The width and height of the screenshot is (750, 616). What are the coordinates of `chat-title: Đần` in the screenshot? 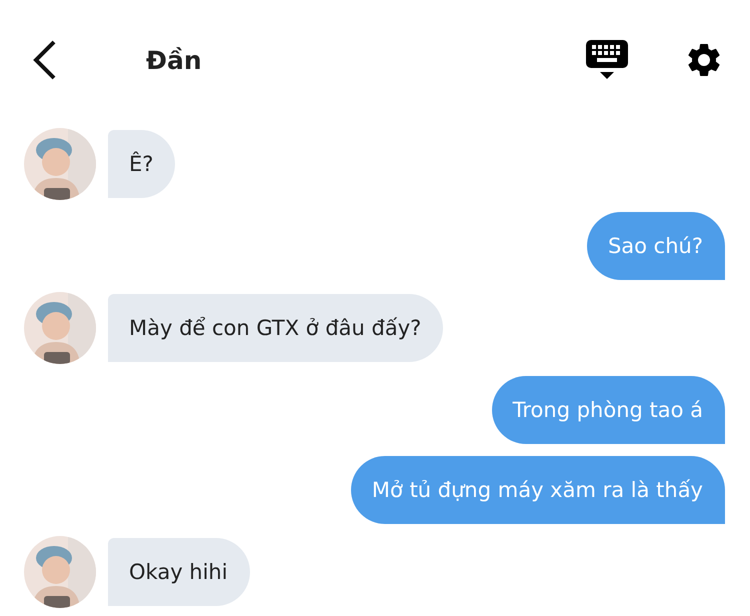 It's located at (174, 60).